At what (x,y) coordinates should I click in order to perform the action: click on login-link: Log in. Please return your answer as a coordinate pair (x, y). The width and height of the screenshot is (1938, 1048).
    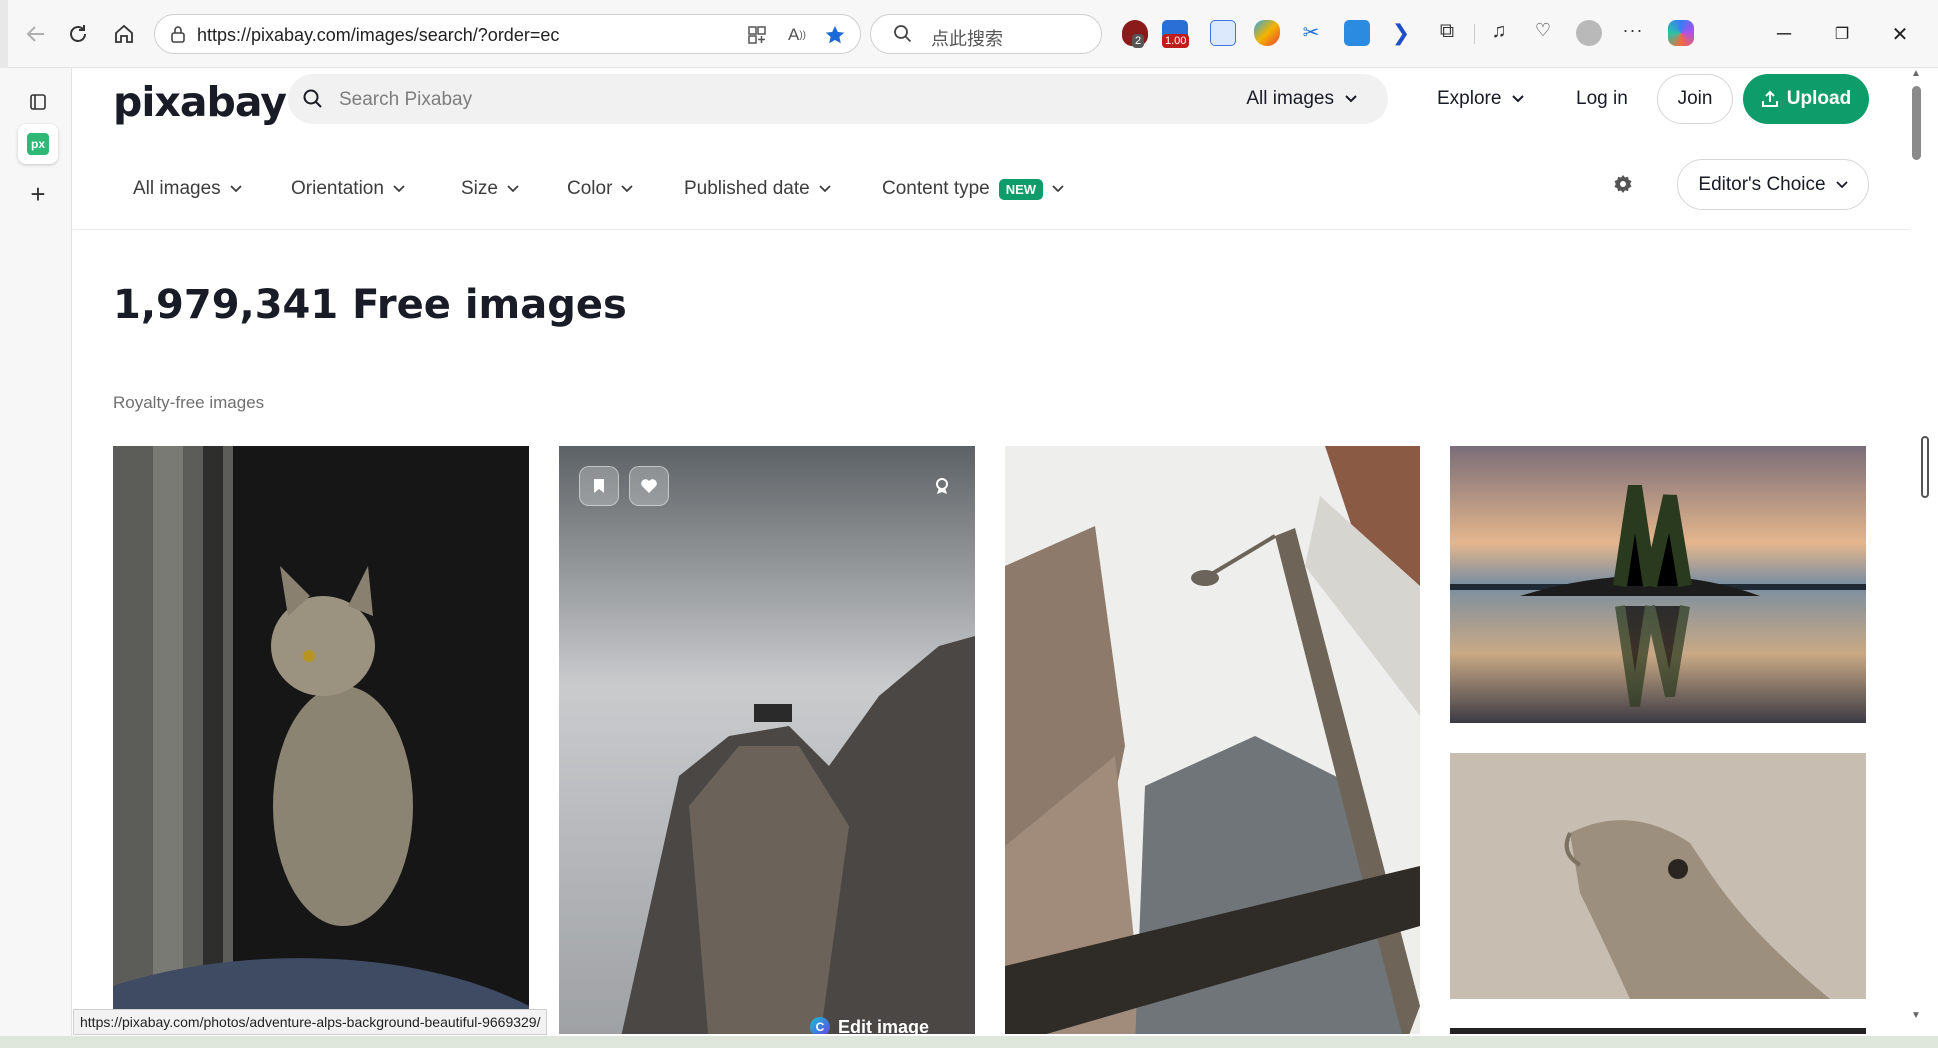
    Looking at the image, I should click on (1602, 99).